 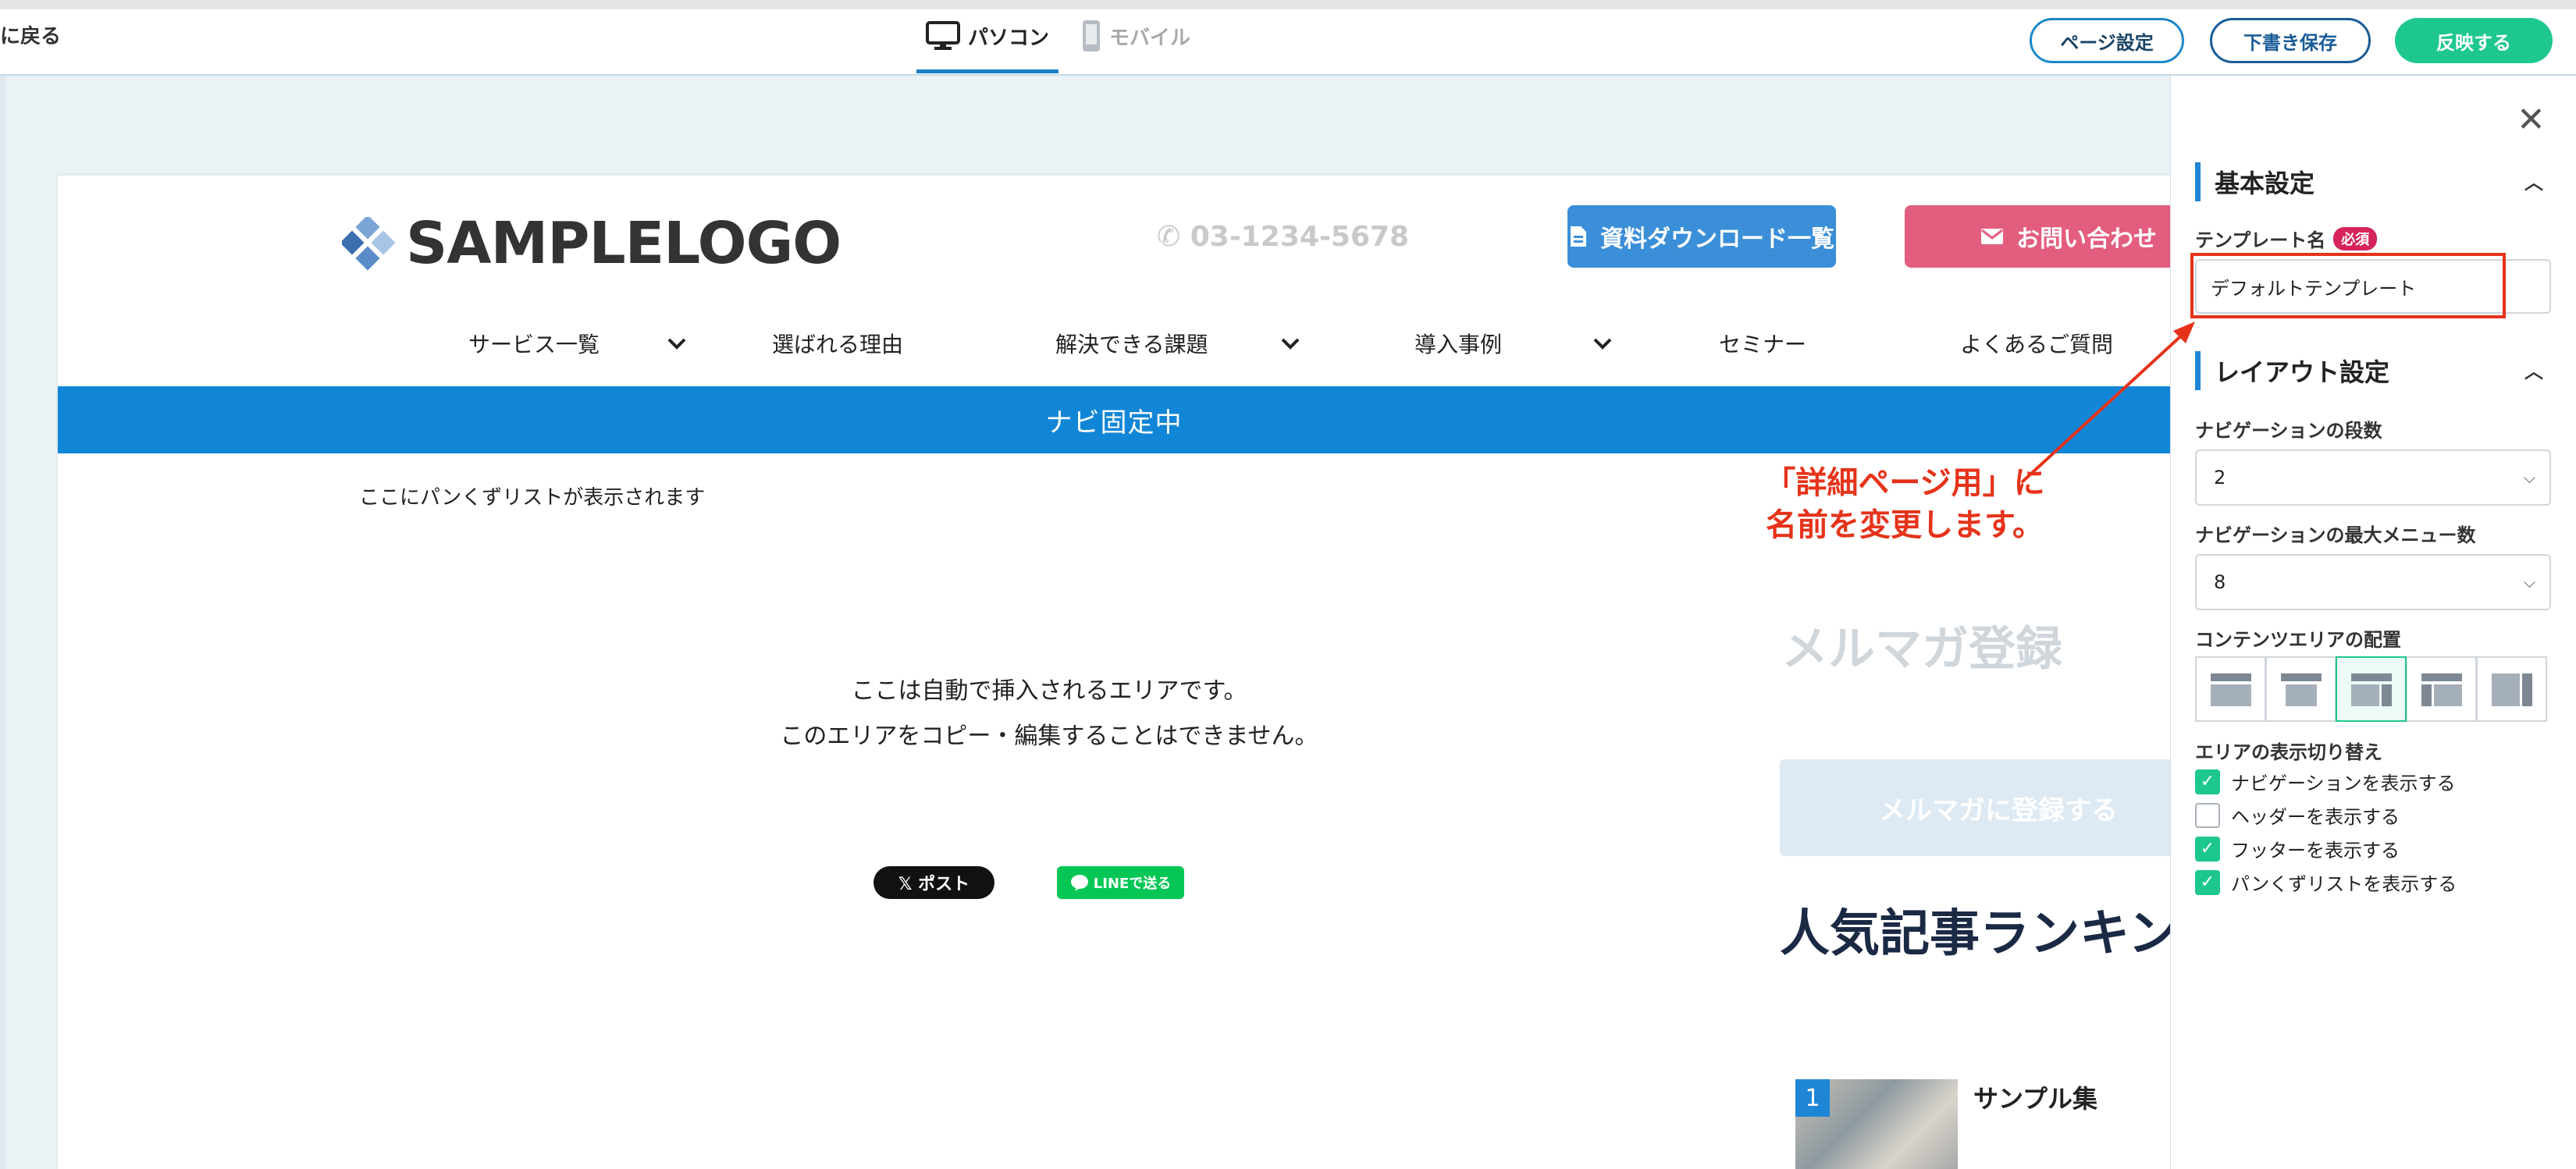 I want to click on active-tab-indicator, so click(x=988, y=71).